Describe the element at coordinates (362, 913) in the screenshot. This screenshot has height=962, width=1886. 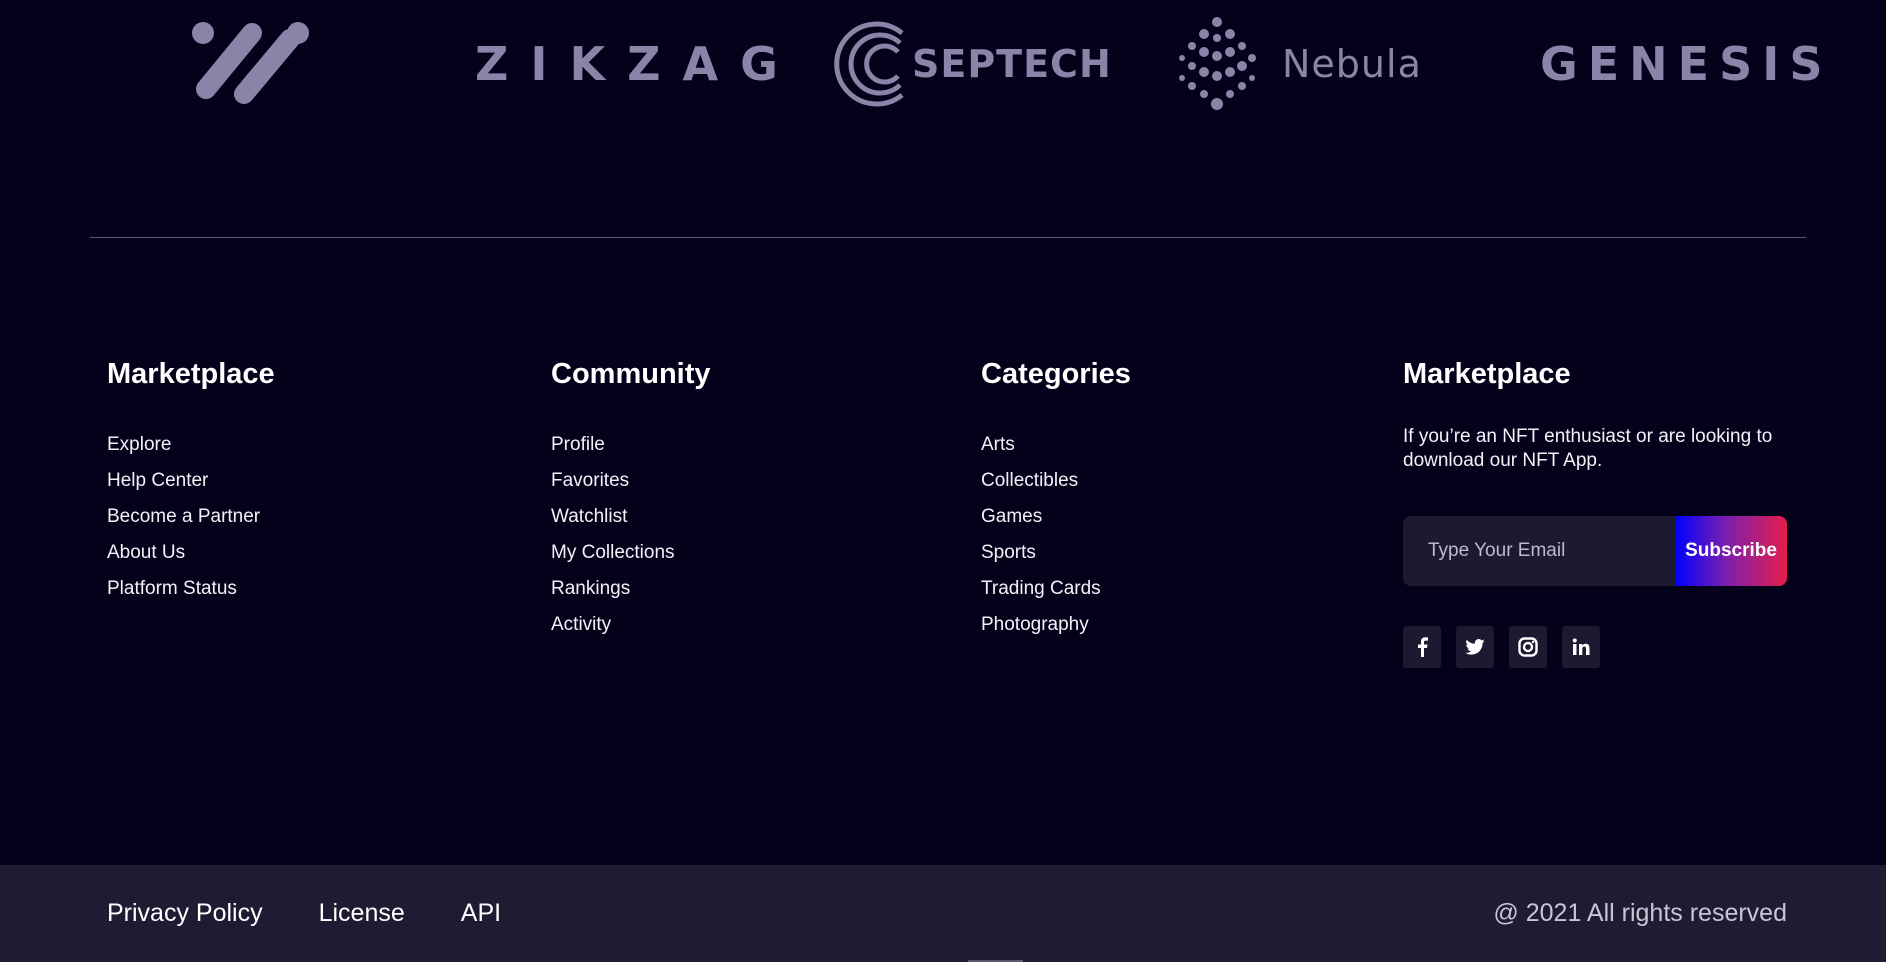
I see `license-link: License` at that location.